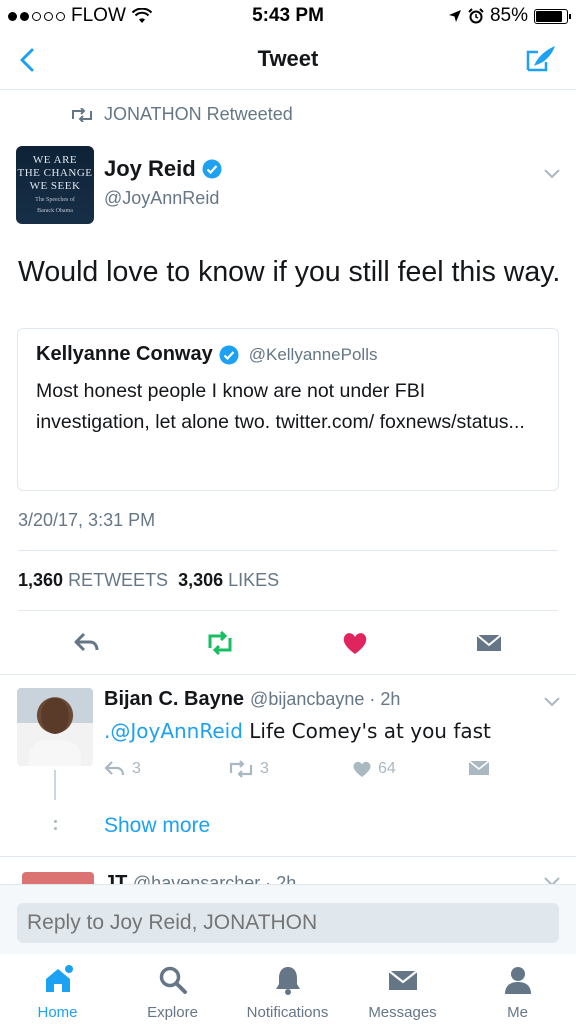 This screenshot has height=1024, width=576. What do you see at coordinates (541, 59) in the screenshot?
I see `compose-tweet-icon` at bounding box center [541, 59].